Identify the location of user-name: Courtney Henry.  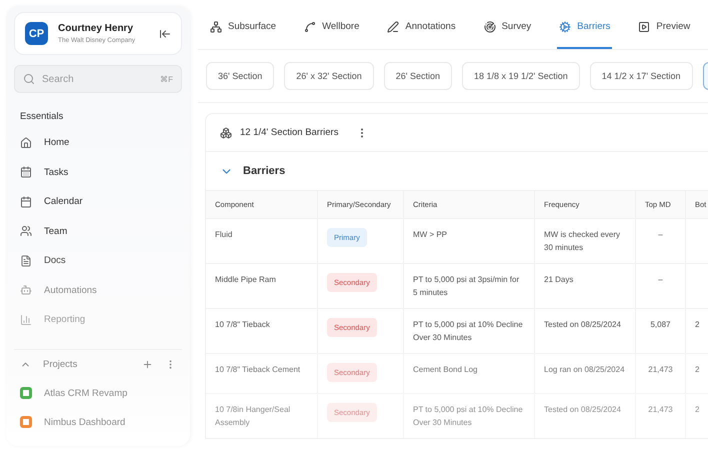
(96, 28).